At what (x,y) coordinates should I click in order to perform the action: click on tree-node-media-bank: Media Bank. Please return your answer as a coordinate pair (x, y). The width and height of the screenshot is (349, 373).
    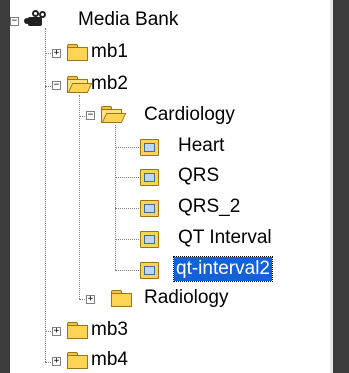
    Looking at the image, I should click on (128, 20).